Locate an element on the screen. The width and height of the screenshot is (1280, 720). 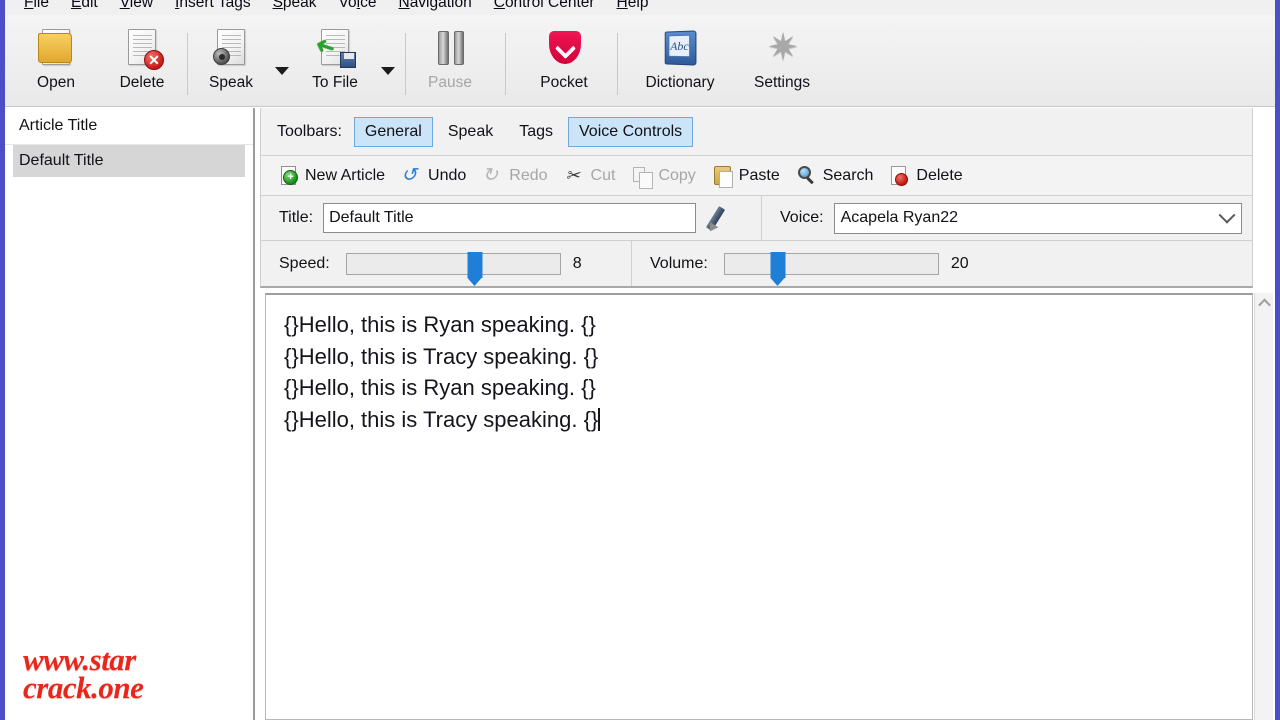
menu-item-help-rest: elp is located at coordinates (638, 5).